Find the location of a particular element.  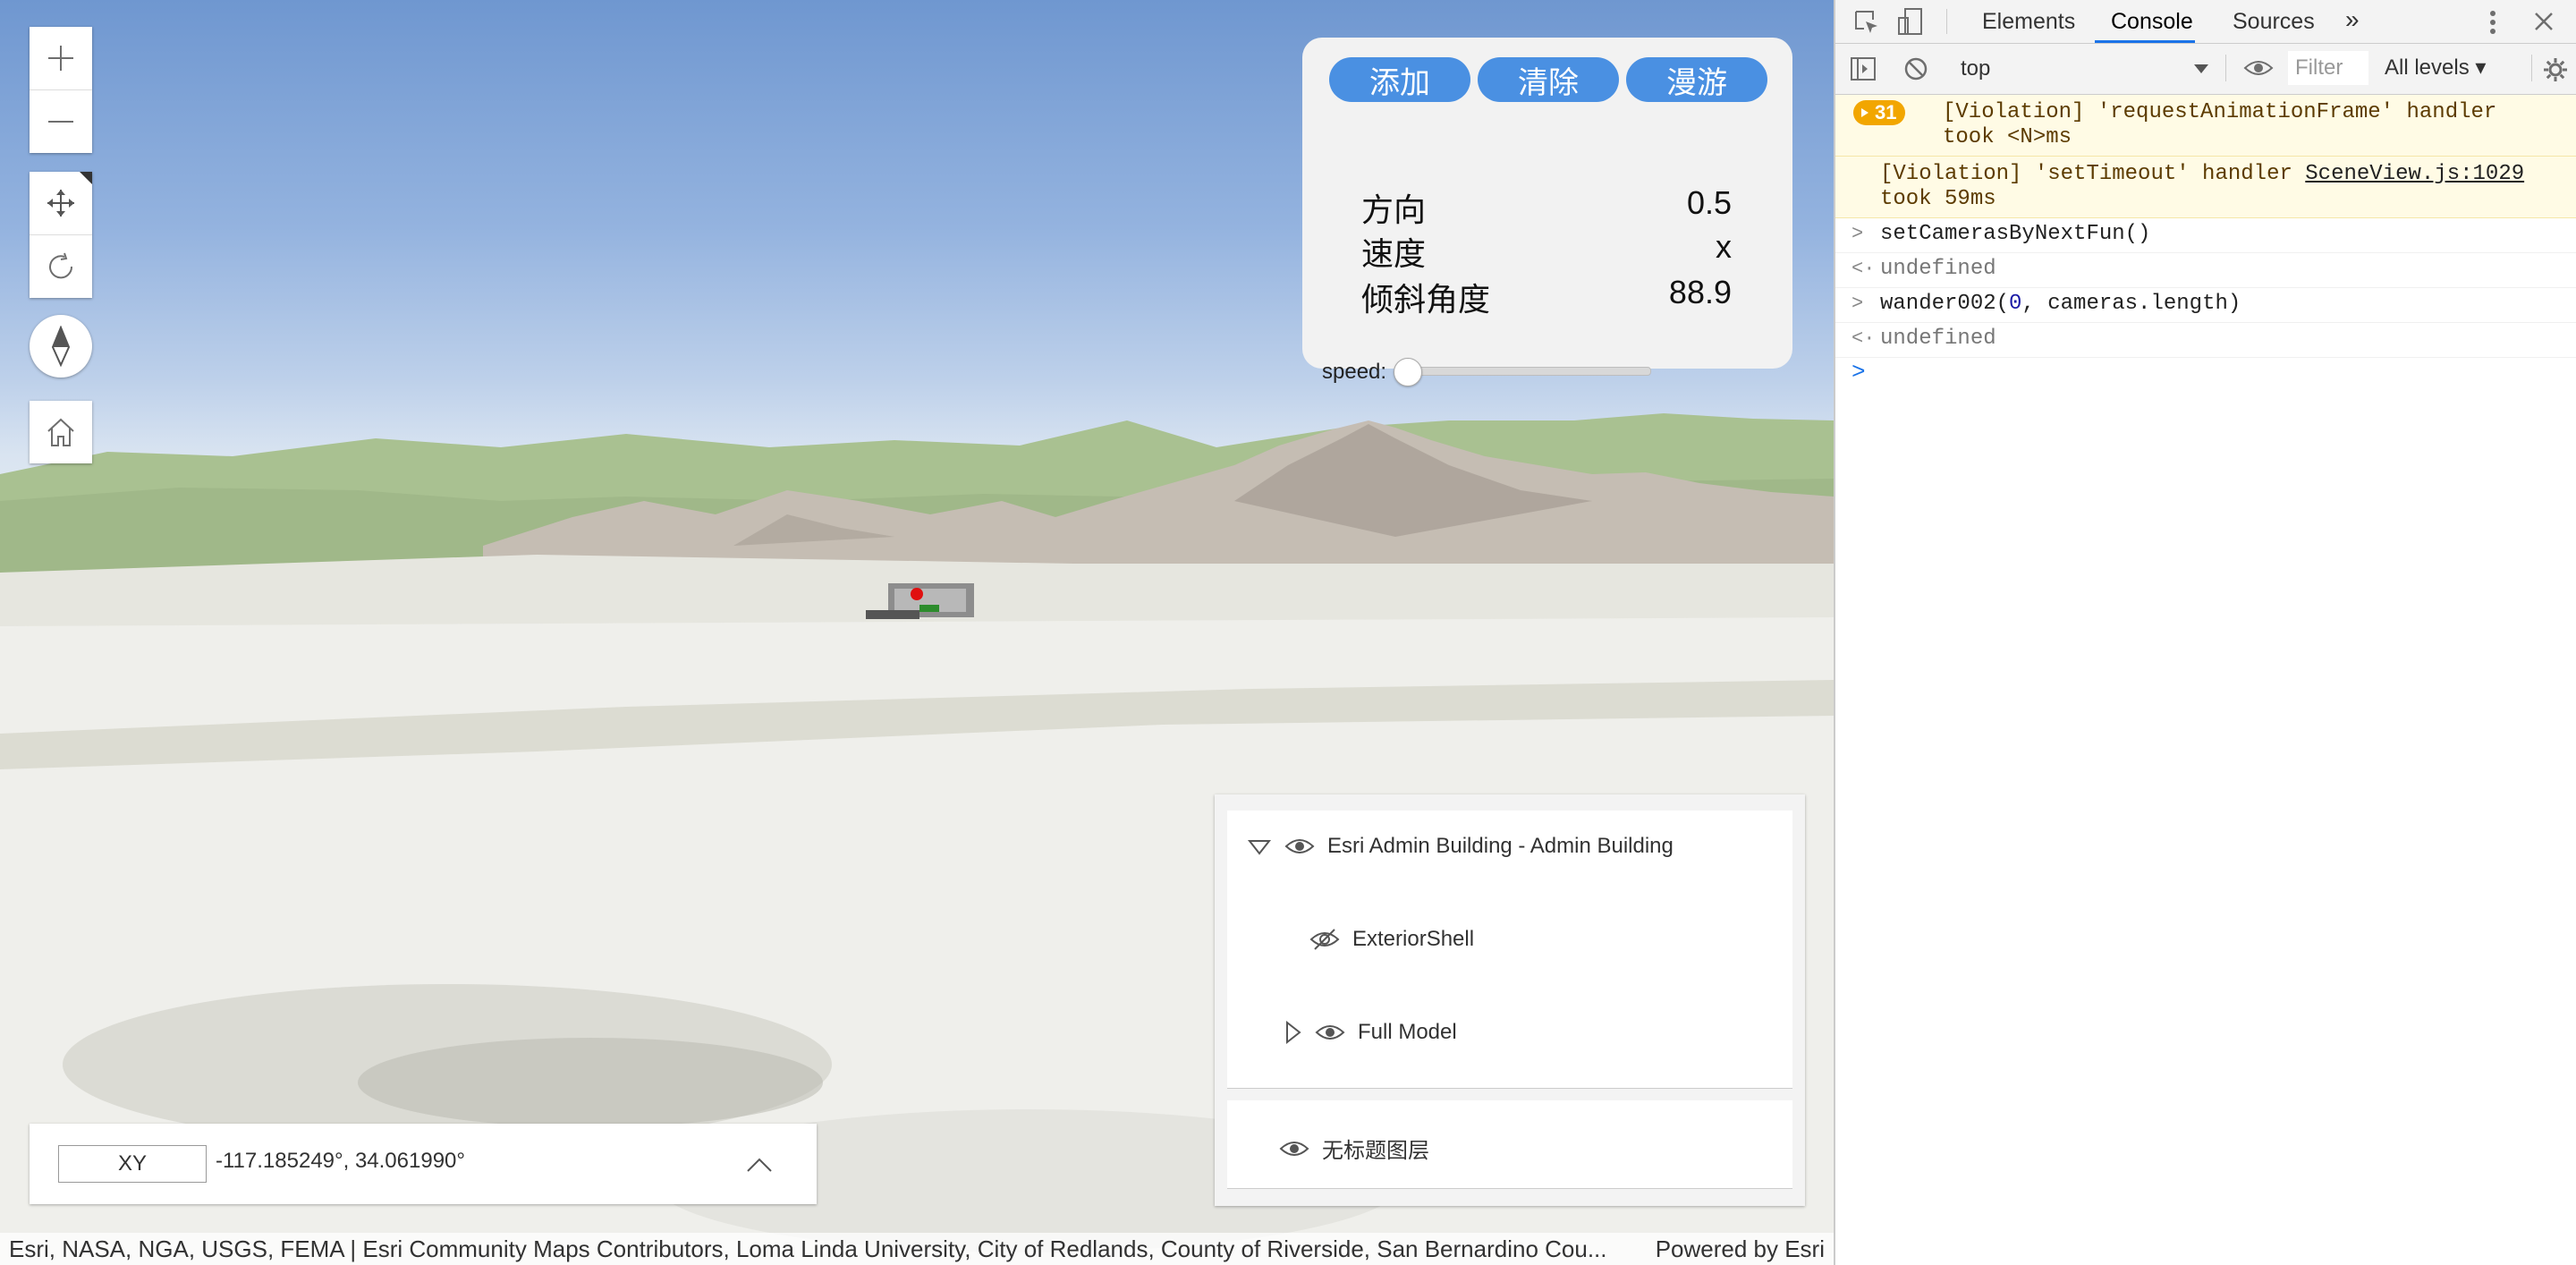

layer-item-full-model-label: Full Model is located at coordinates (1407, 1032).